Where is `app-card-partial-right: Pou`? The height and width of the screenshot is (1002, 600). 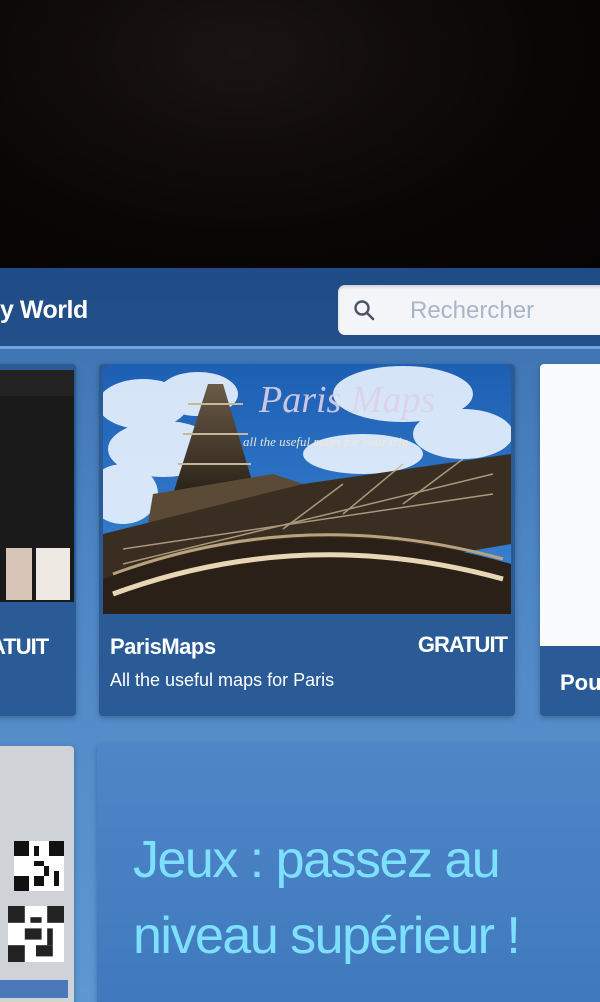 app-card-partial-right: Pou is located at coordinates (570, 540).